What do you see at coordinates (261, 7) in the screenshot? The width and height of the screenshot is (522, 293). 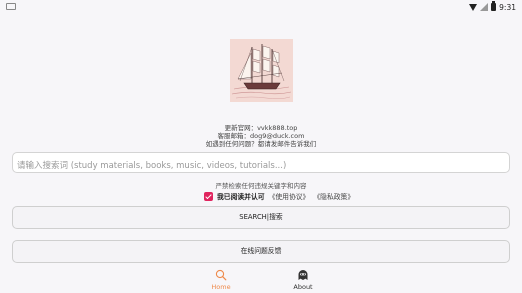 I see `status-bar: 9:31` at bounding box center [261, 7].